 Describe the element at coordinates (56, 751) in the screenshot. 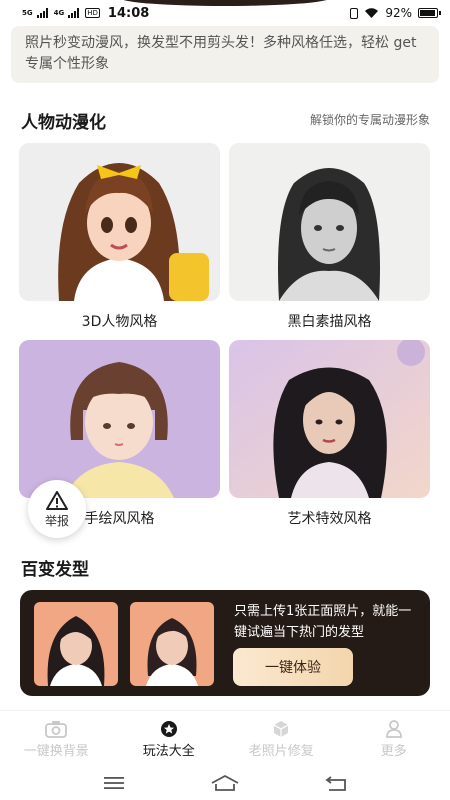

I see `nav-label-background: 一键换背景` at that location.